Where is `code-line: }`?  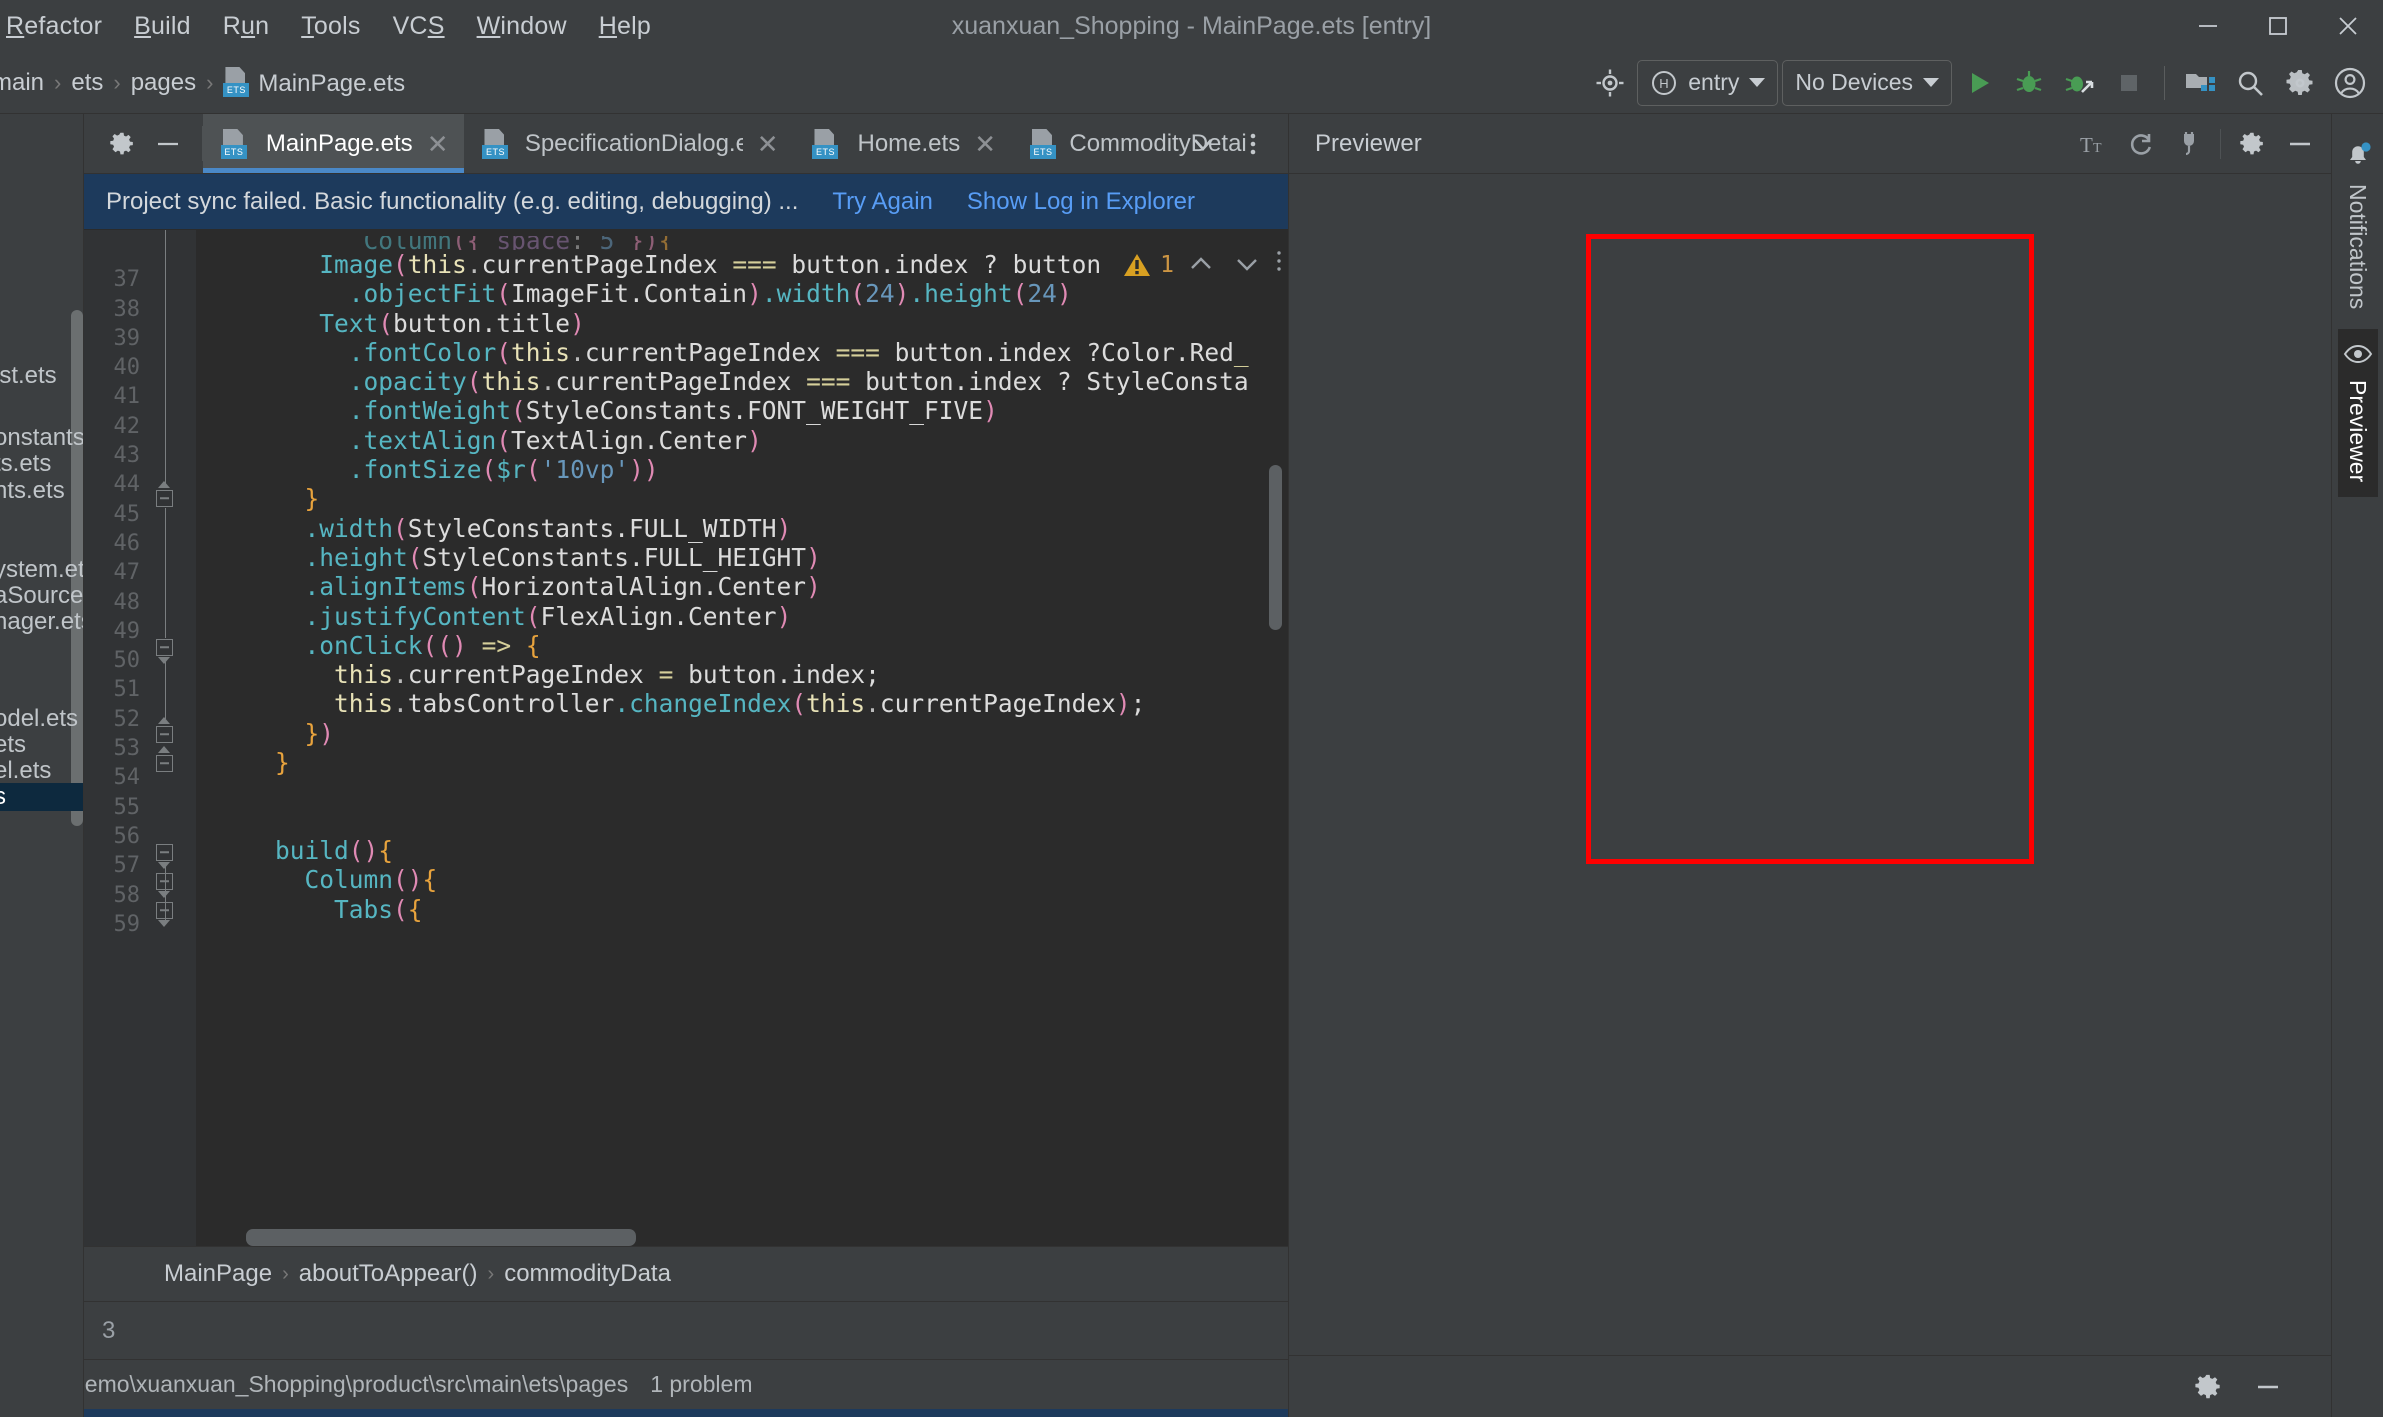 code-line: } is located at coordinates (282, 763).